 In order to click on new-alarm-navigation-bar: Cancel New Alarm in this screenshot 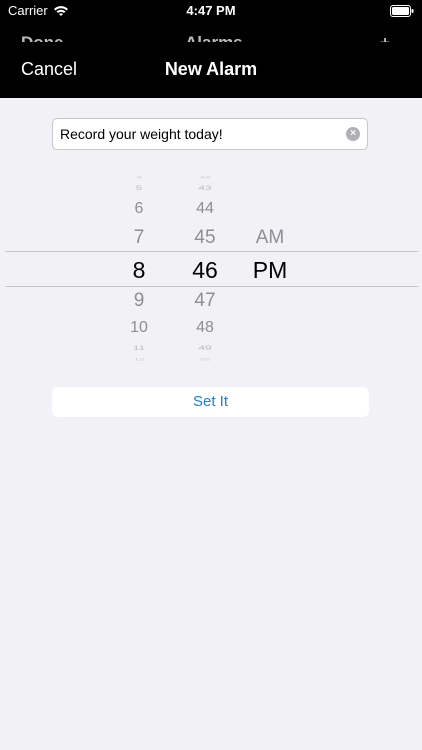, I will do `click(211, 70)`.